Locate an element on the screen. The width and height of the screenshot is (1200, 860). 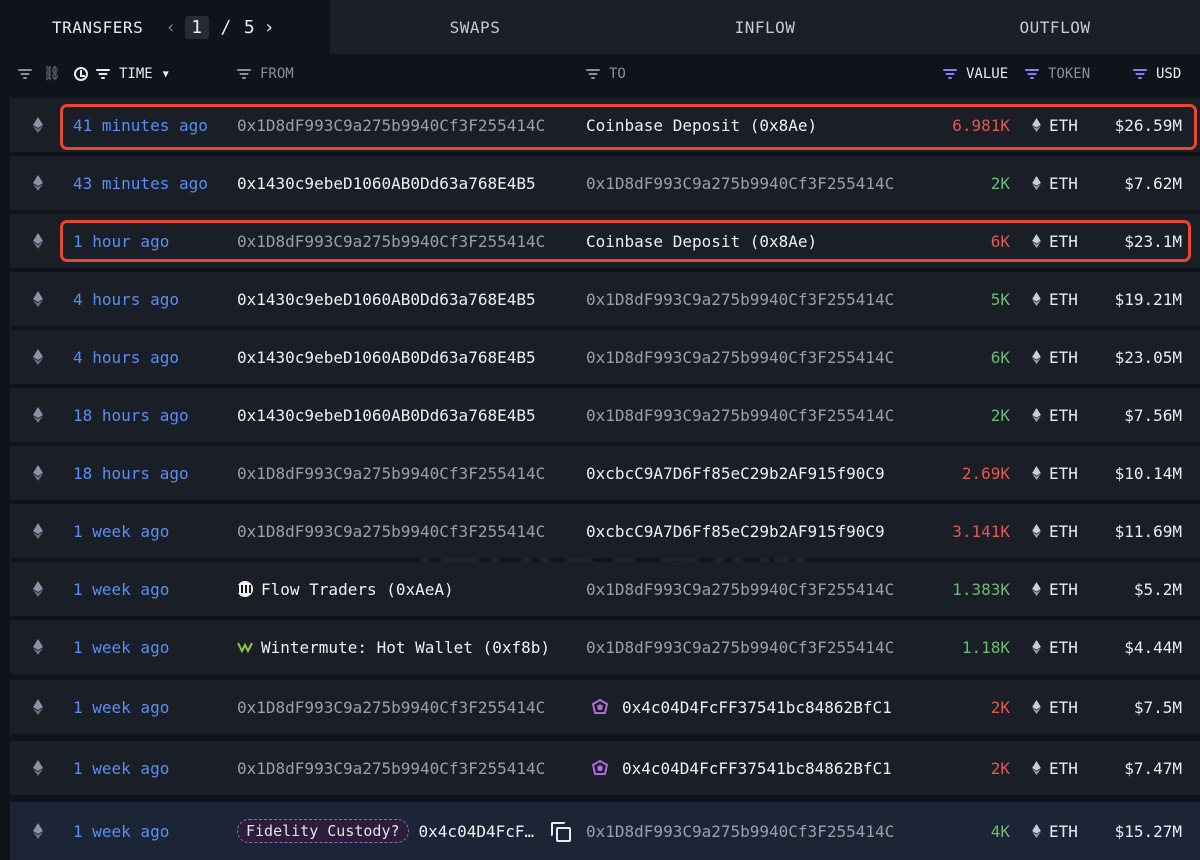
next-page-button: › is located at coordinates (269, 27).